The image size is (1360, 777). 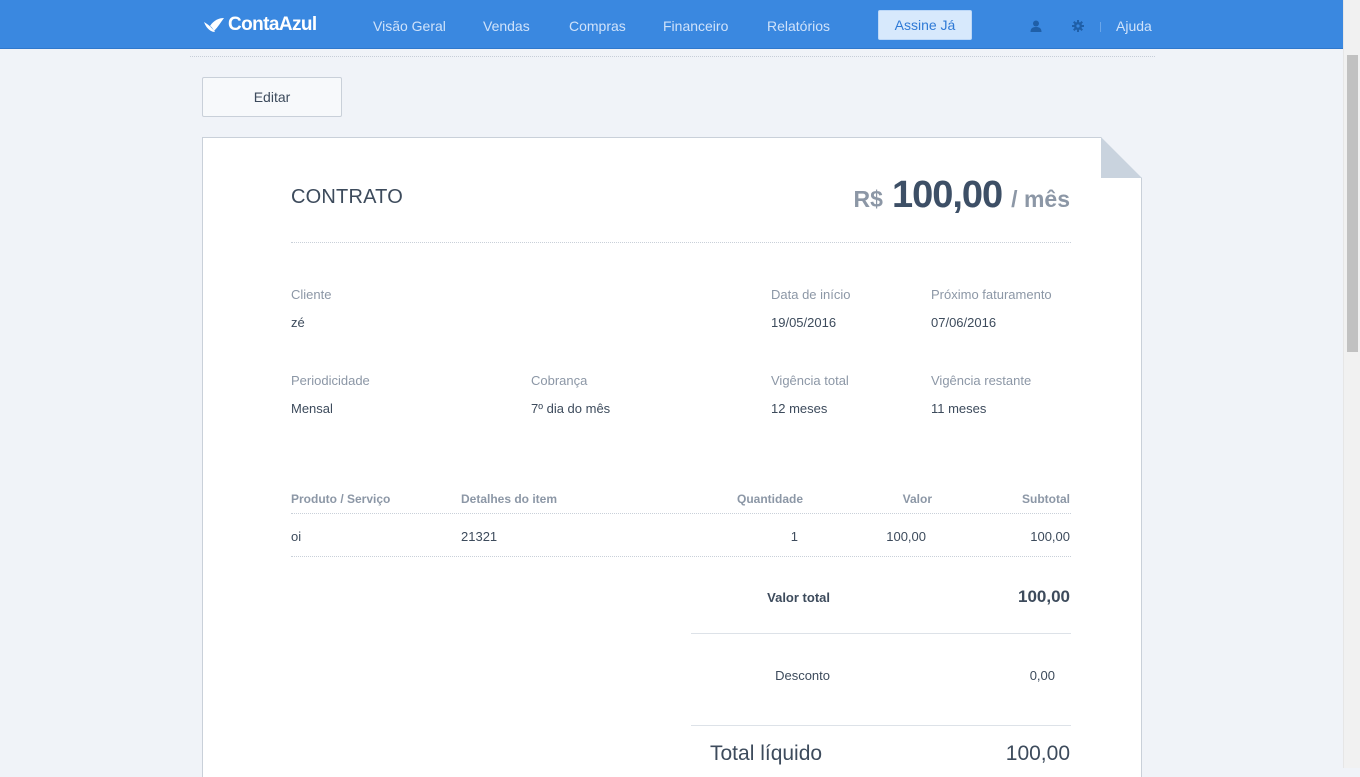 What do you see at coordinates (811, 294) in the screenshot?
I see `data-inicio-label: Data de início` at bounding box center [811, 294].